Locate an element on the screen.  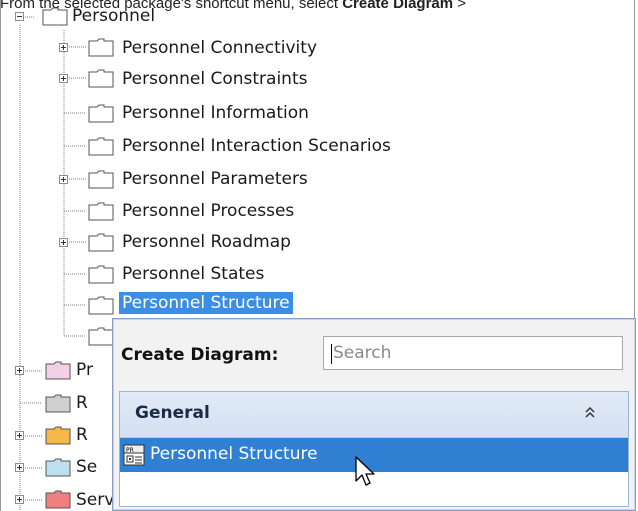
text-caret is located at coordinates (331, 354).